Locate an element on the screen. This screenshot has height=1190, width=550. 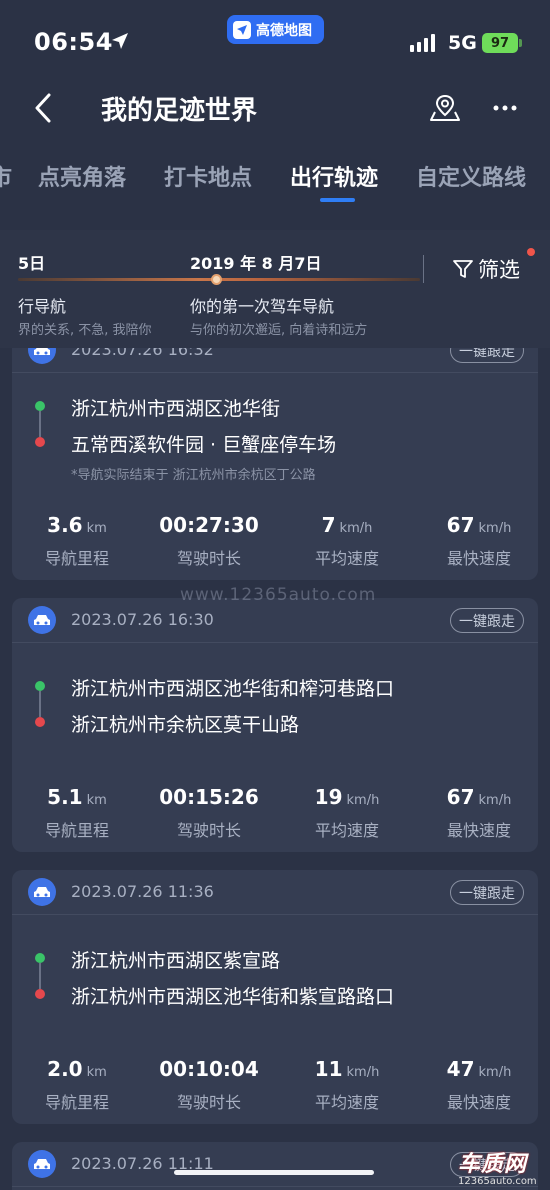
back-button is located at coordinates (43, 108).